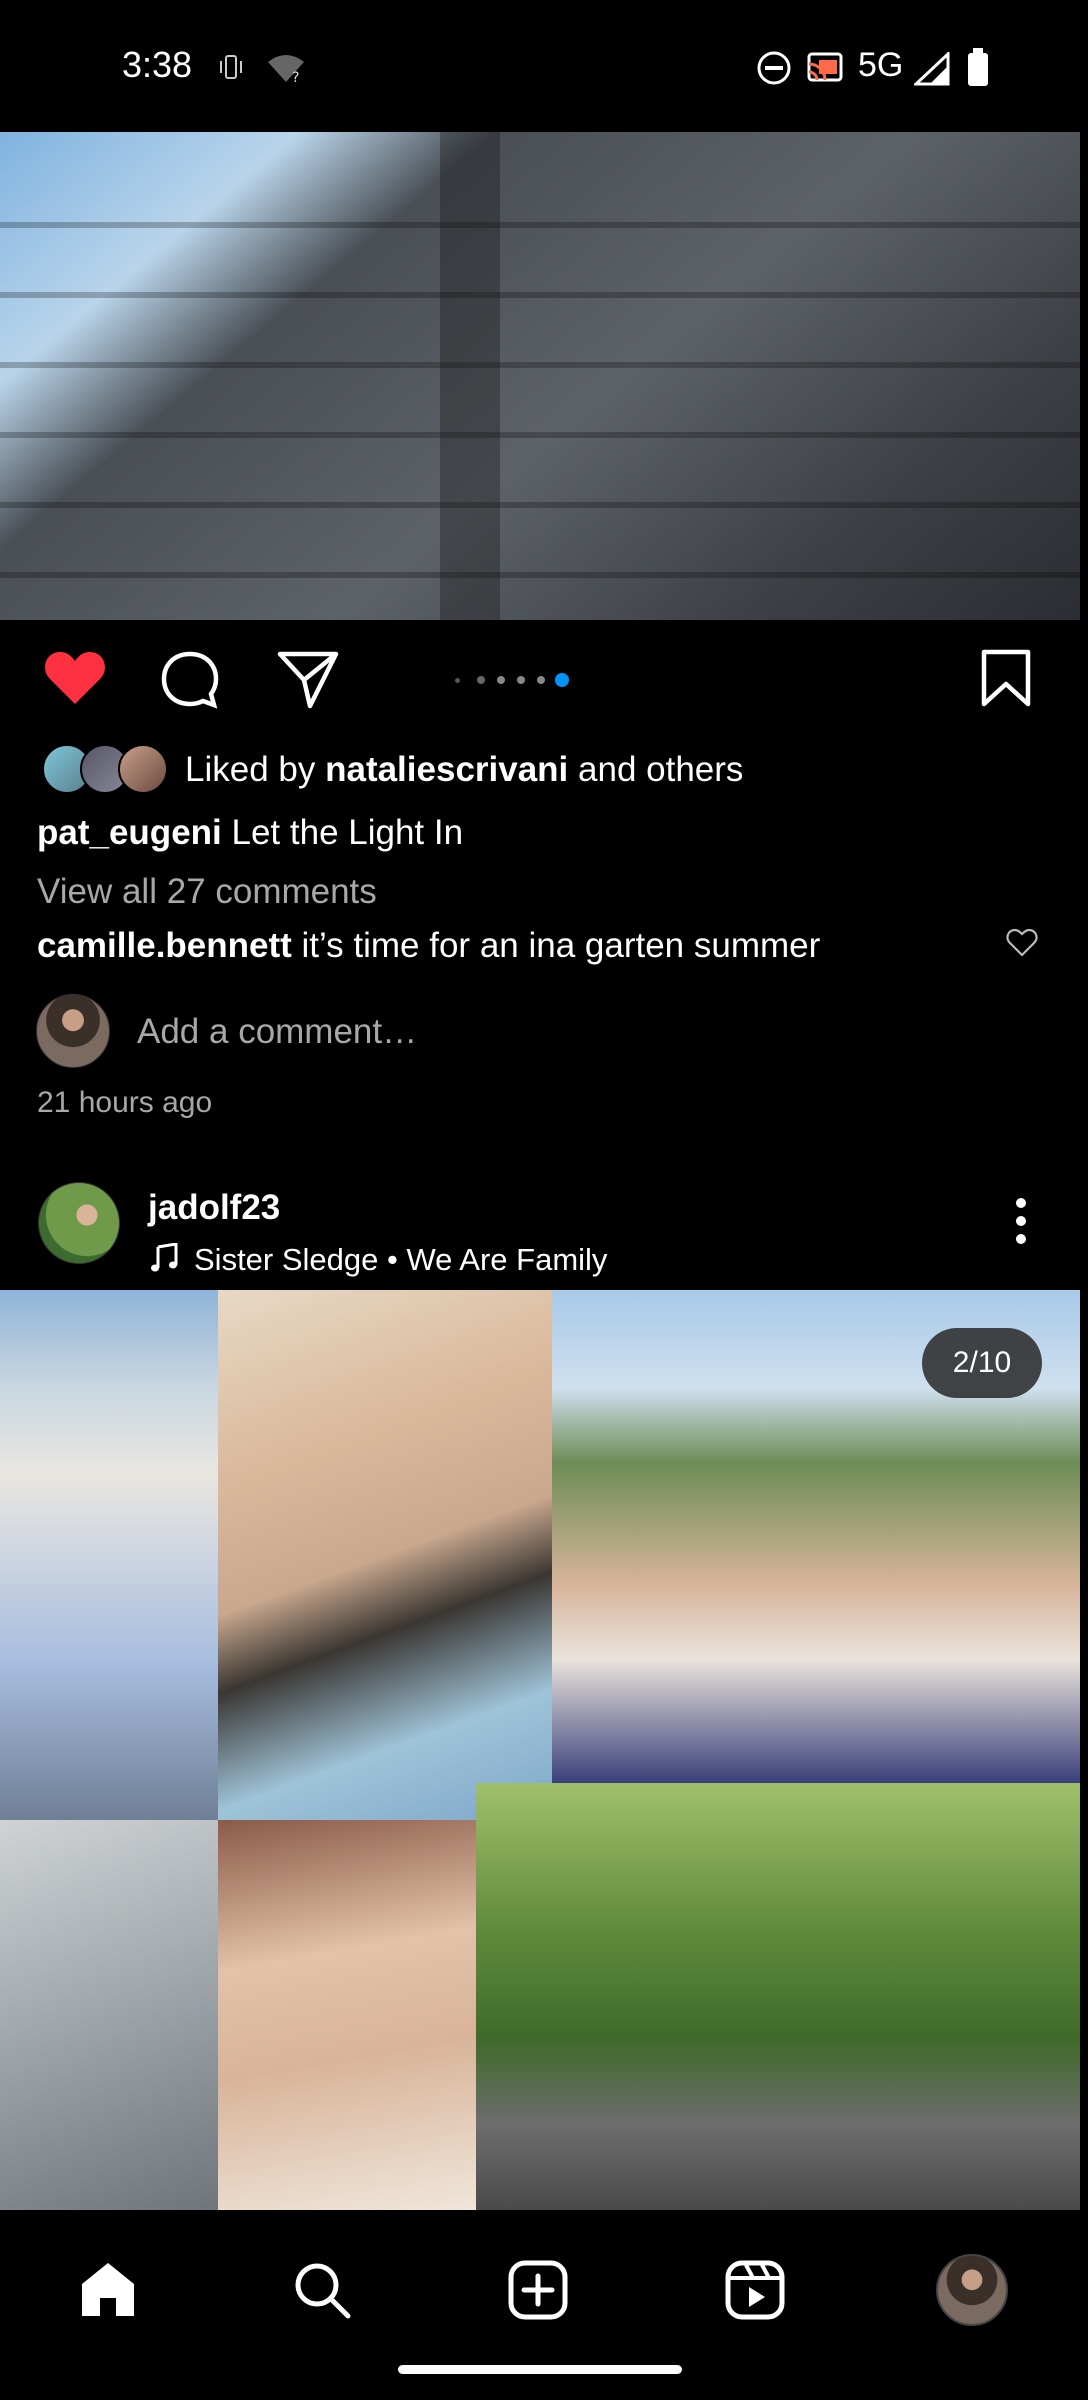 The width and height of the screenshot is (1088, 2400). I want to click on carousel-counter-badge: 2/10, so click(982, 1363).